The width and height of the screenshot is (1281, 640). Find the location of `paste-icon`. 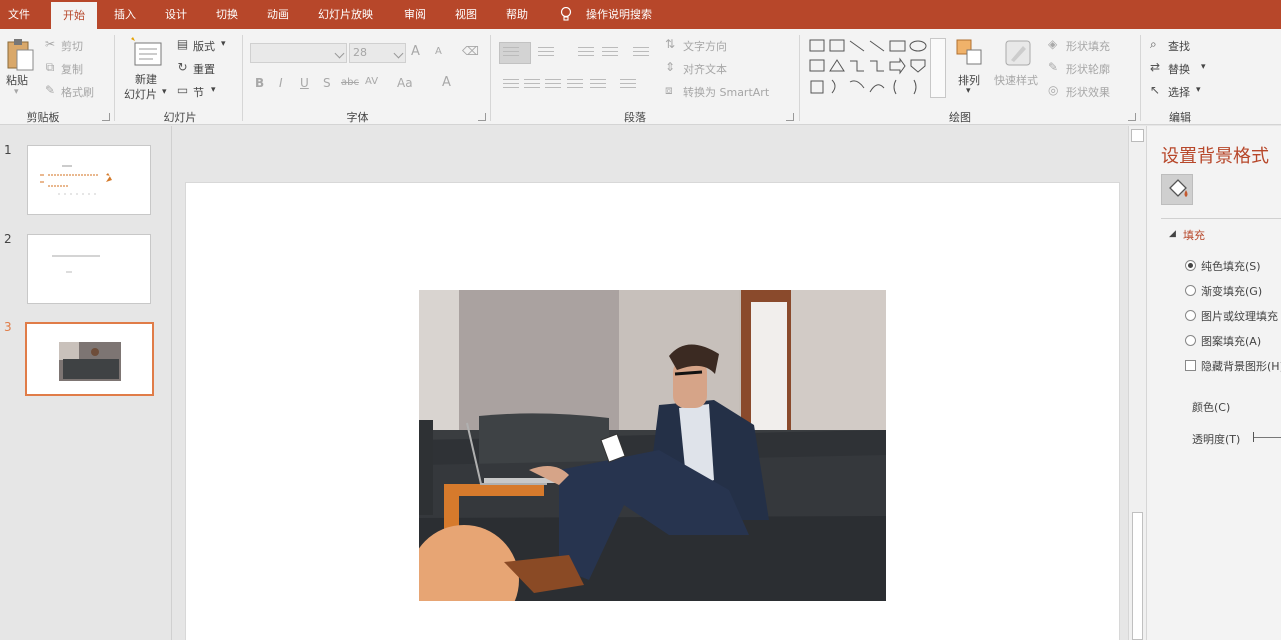

paste-icon is located at coordinates (21, 55).